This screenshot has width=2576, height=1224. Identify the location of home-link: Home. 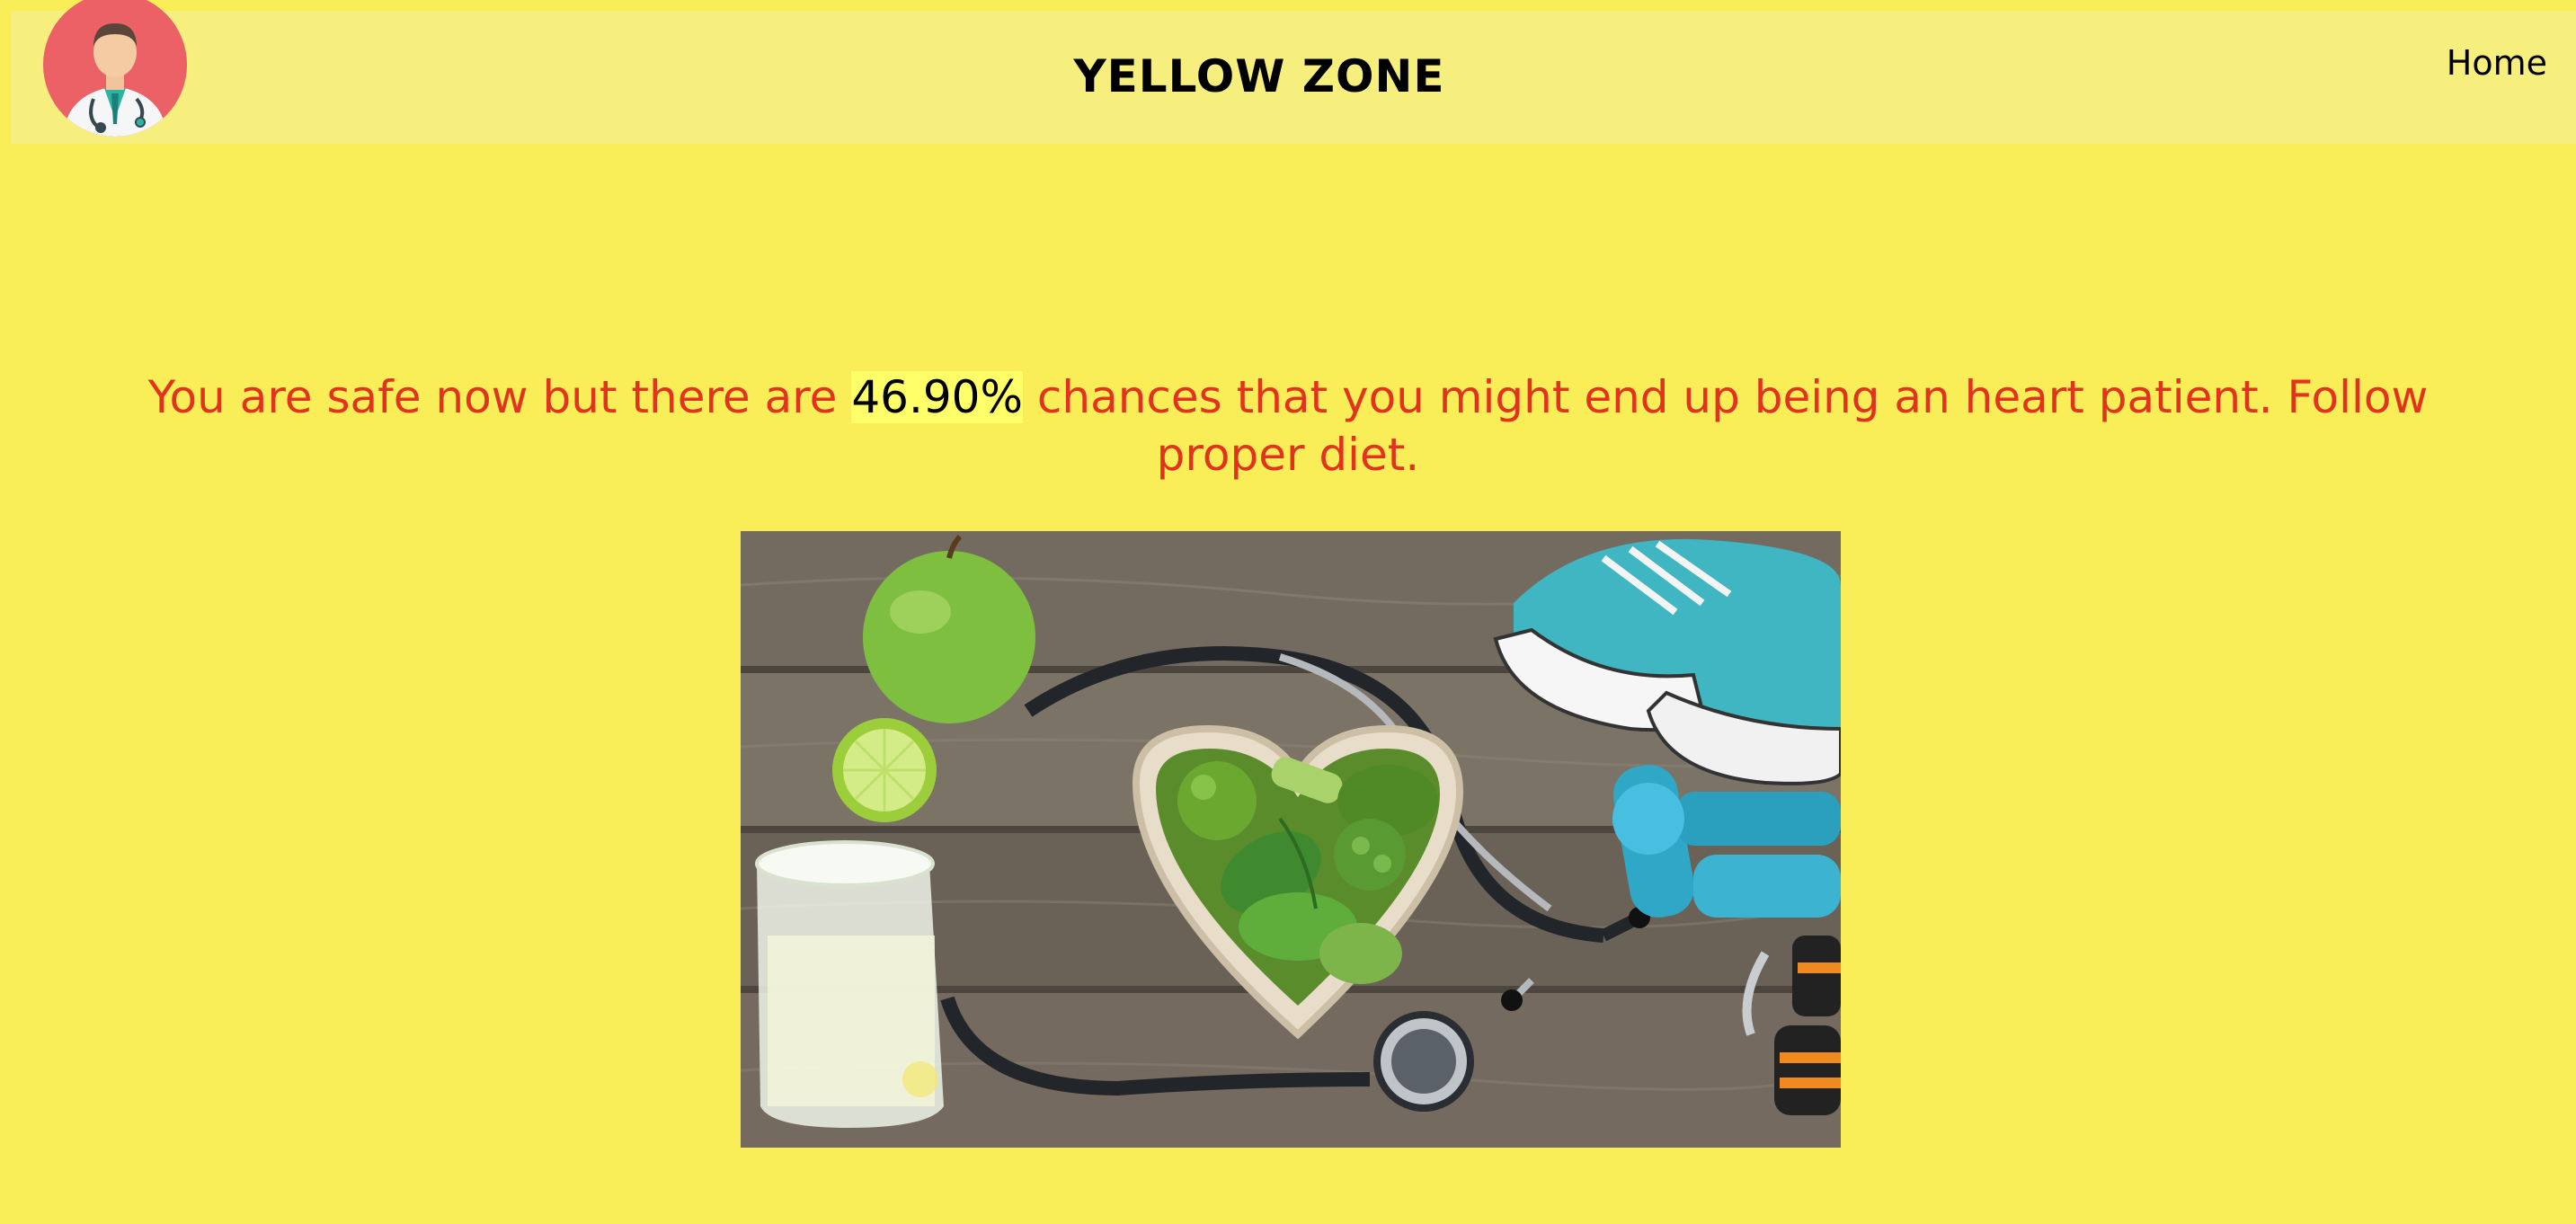
(2497, 63).